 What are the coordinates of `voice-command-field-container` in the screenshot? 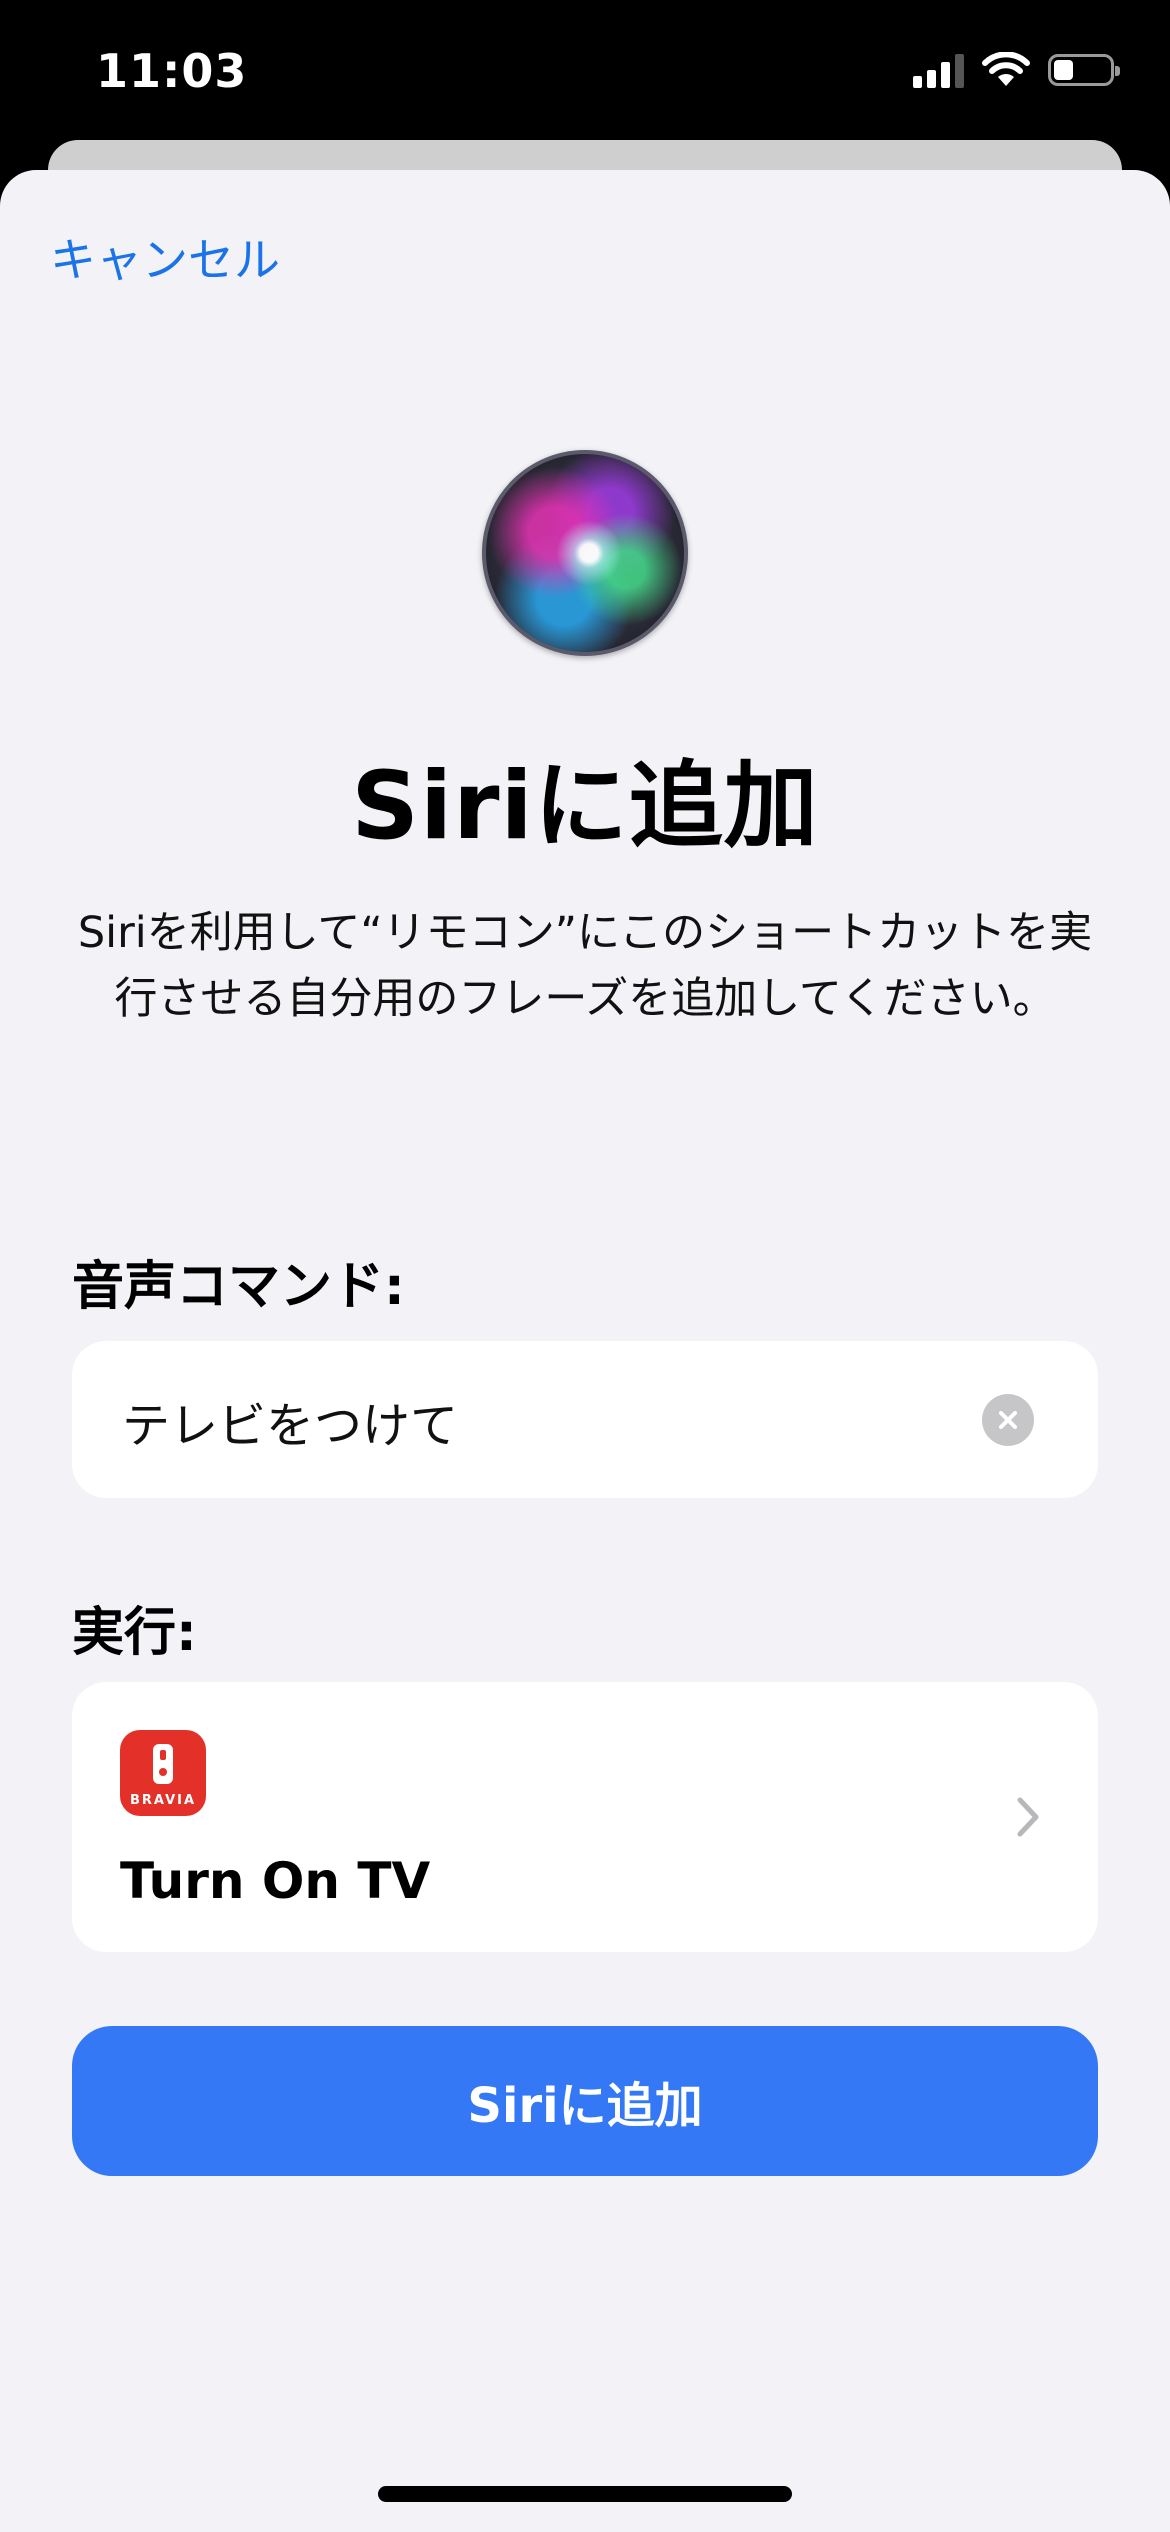 It's located at (585, 1420).